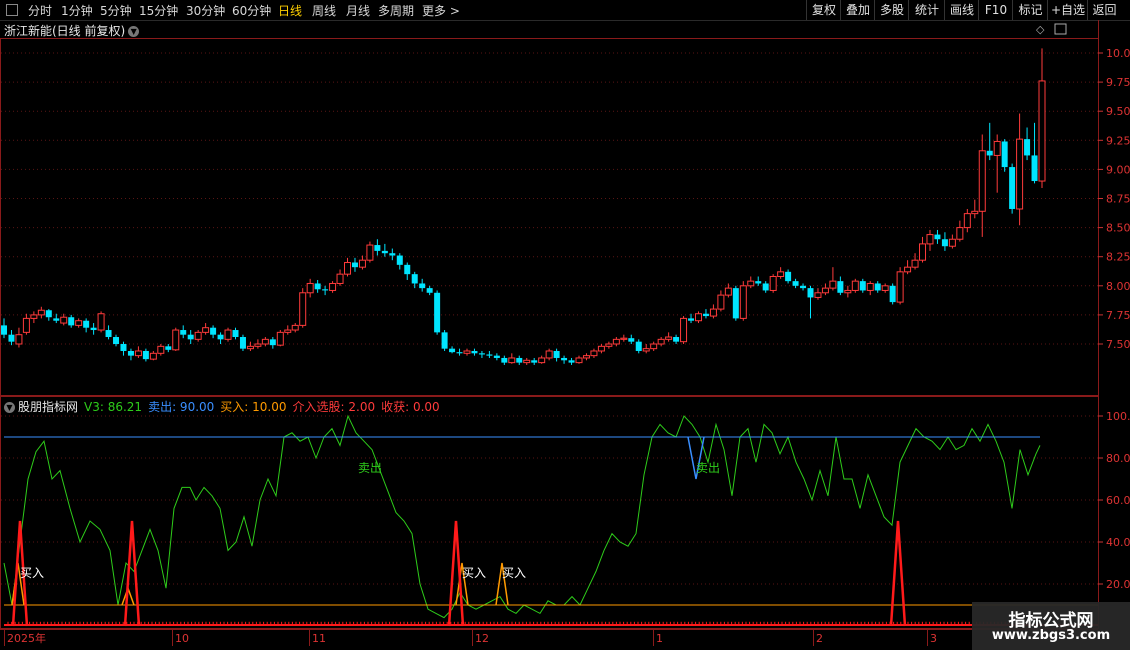 The height and width of the screenshot is (650, 1130). Describe the element at coordinates (40, 10) in the screenshot. I see `period-tab-0: 分时` at that location.